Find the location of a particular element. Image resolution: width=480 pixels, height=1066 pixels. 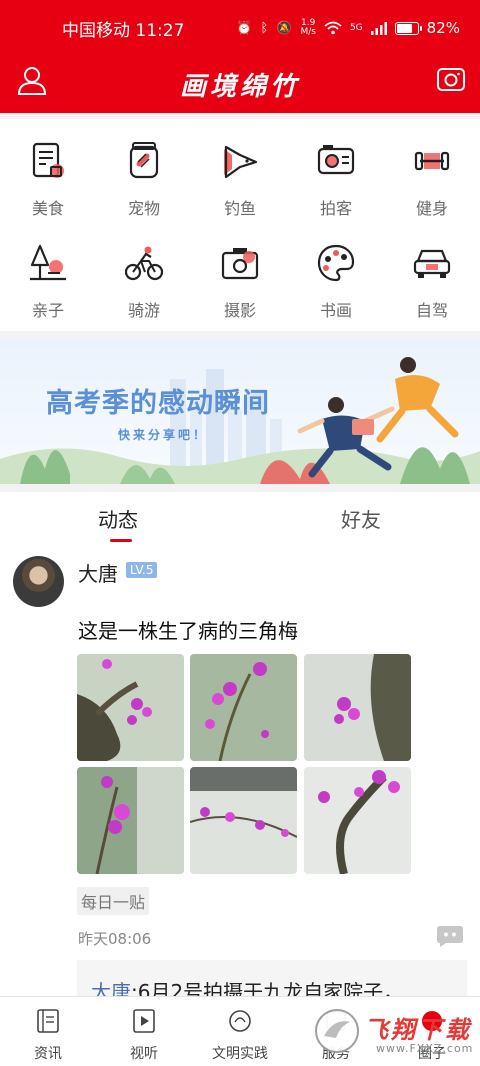

category-fishing: 钓鱼 is located at coordinates (240, 169).